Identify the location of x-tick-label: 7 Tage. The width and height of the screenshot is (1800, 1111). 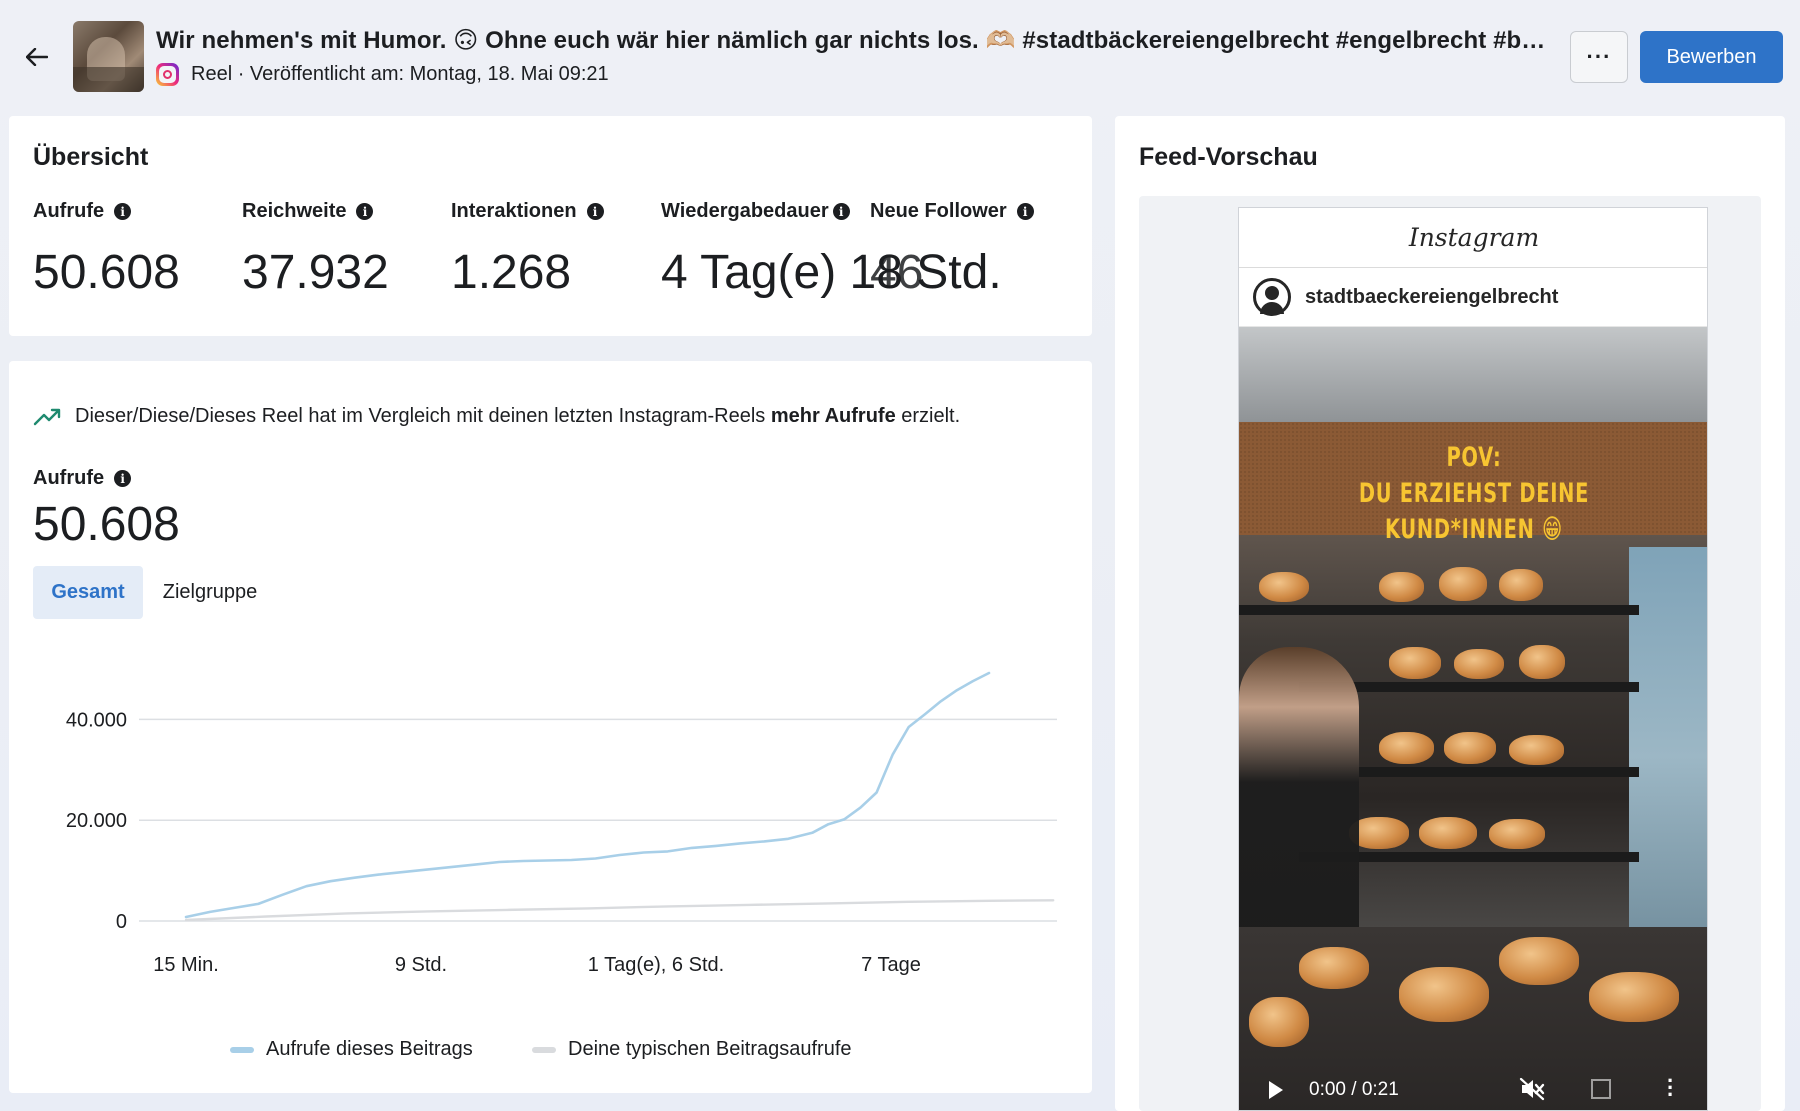
(891, 965).